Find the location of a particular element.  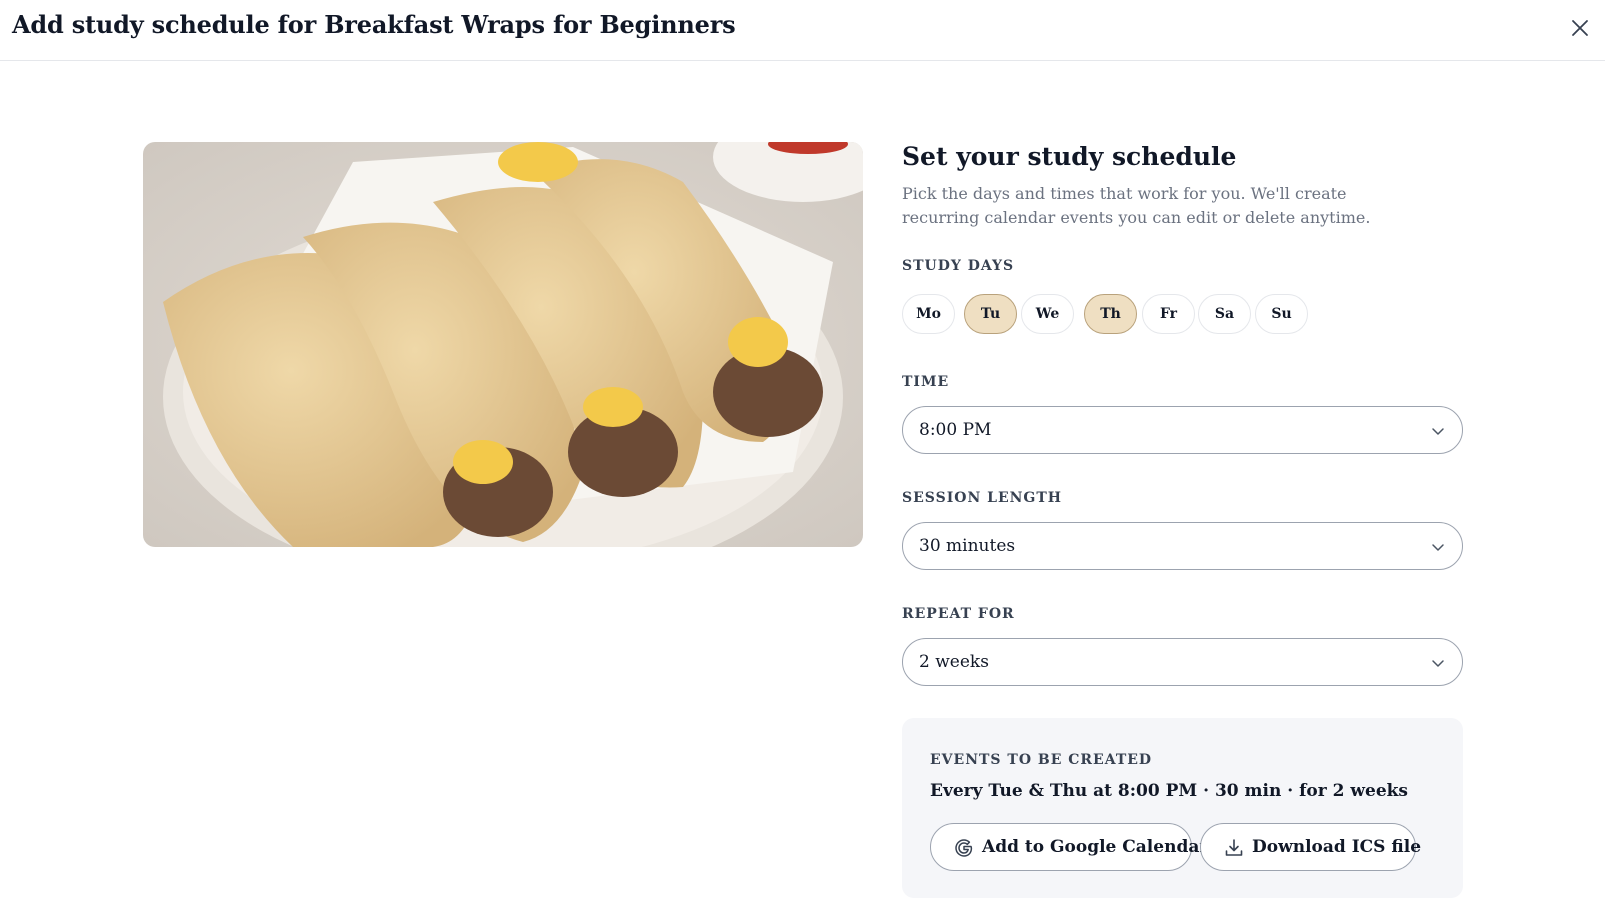

day-toggle-we: We is located at coordinates (1047, 314).